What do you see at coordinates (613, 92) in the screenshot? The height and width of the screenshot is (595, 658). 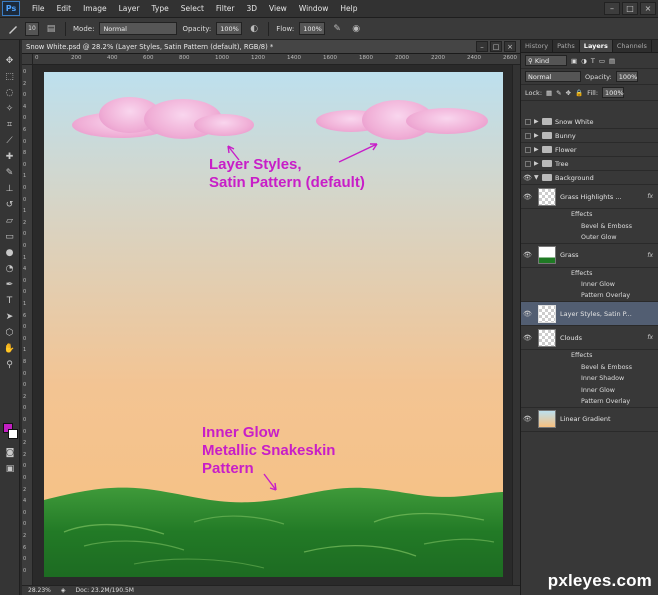 I see `fill-input: 100%` at bounding box center [613, 92].